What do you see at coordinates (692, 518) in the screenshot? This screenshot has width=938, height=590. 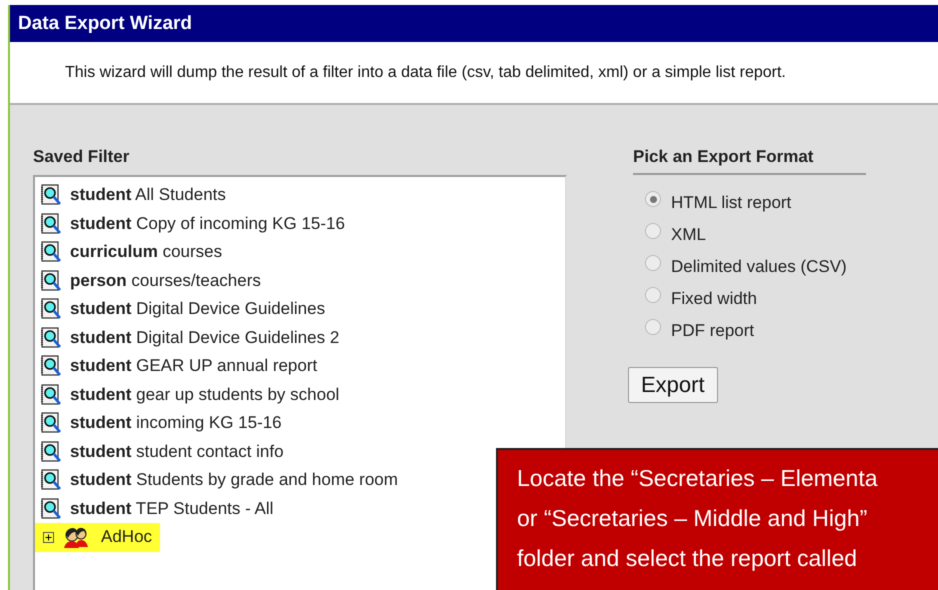 I see `callout-text: or “Secretaries – Middle and High”` at bounding box center [692, 518].